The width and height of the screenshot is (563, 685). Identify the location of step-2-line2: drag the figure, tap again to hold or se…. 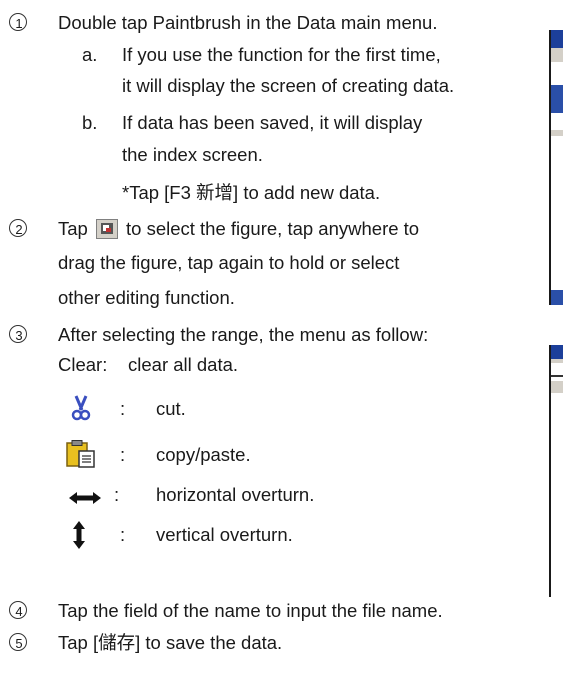
(229, 262).